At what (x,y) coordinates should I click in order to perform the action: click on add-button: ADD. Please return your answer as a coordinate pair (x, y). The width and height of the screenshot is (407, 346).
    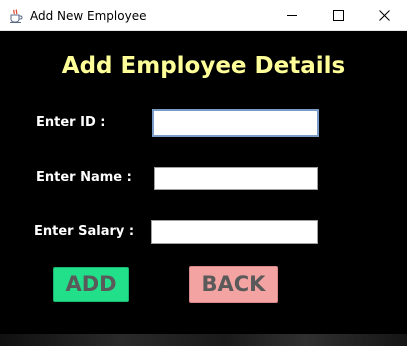
    Looking at the image, I should click on (91, 284).